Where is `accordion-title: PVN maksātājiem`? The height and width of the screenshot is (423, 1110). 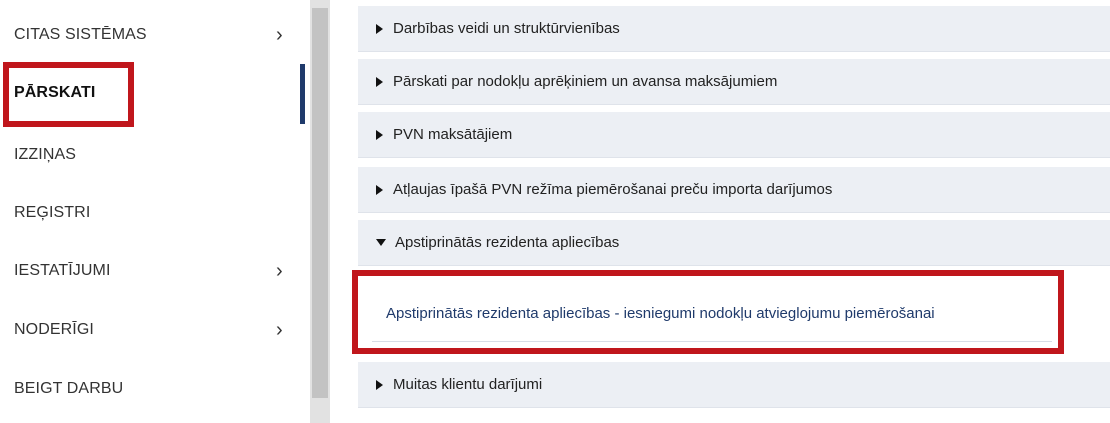
accordion-title: PVN maksātājiem is located at coordinates (453, 134).